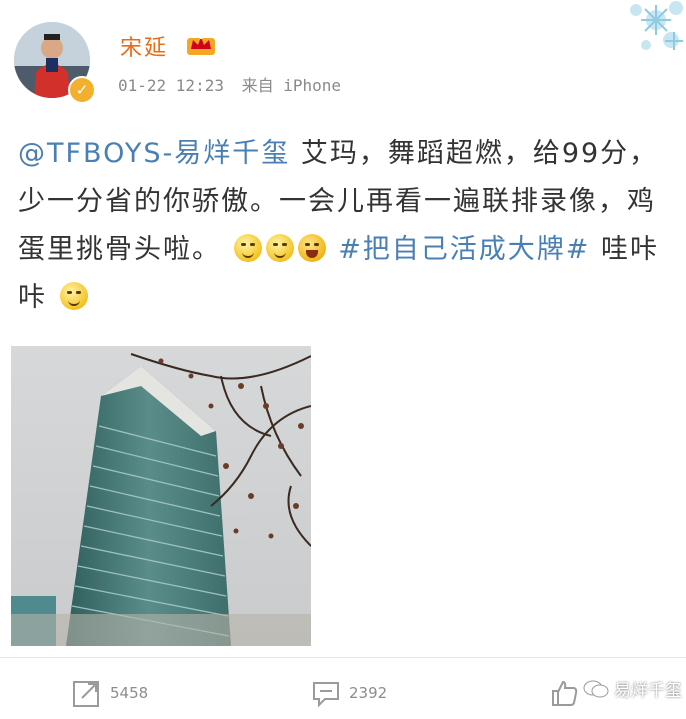 Image resolution: width=686 pixels, height=719 pixels. What do you see at coordinates (201, 45) in the screenshot?
I see `crown-icon` at bounding box center [201, 45].